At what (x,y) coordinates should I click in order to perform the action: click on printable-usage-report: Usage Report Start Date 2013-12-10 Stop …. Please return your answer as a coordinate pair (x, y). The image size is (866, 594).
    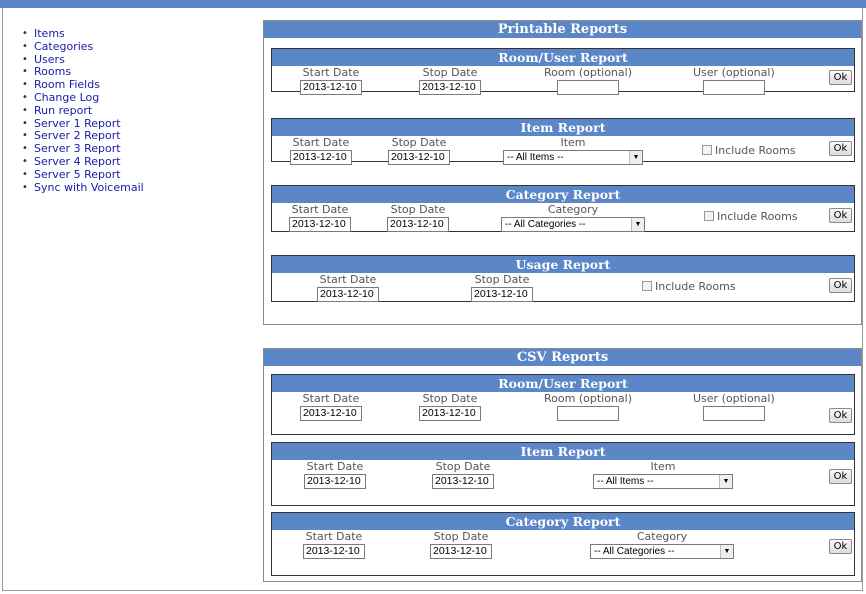
    Looking at the image, I should click on (563, 278).